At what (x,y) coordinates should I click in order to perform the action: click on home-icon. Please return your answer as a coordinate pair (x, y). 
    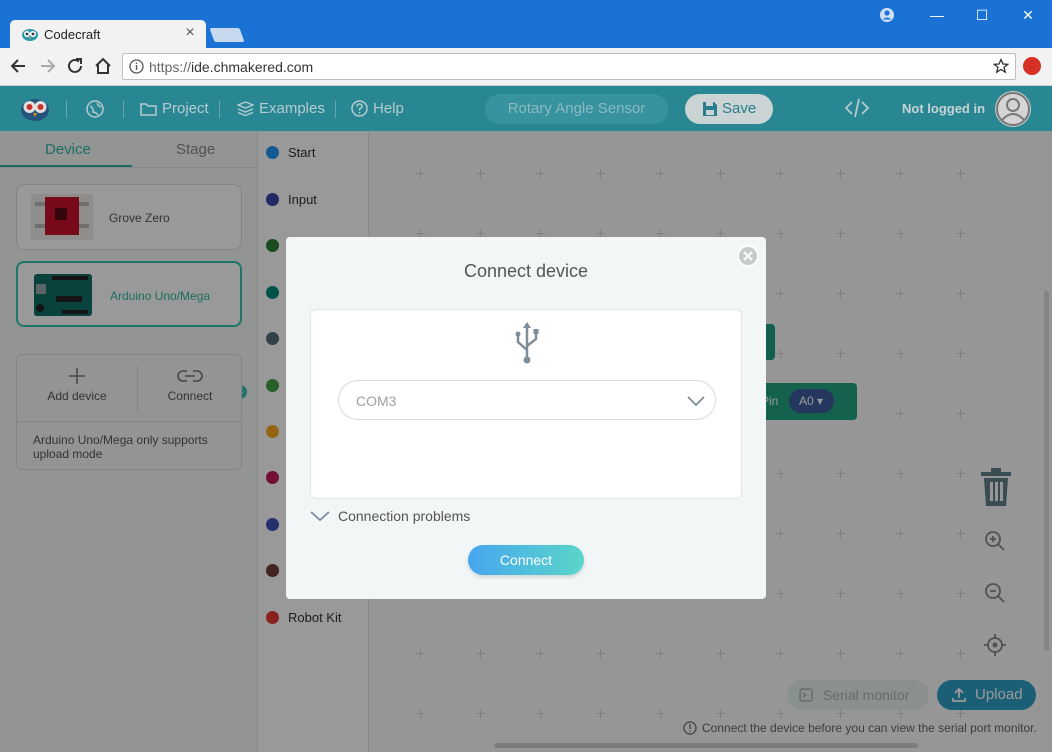
    Looking at the image, I should click on (103, 66).